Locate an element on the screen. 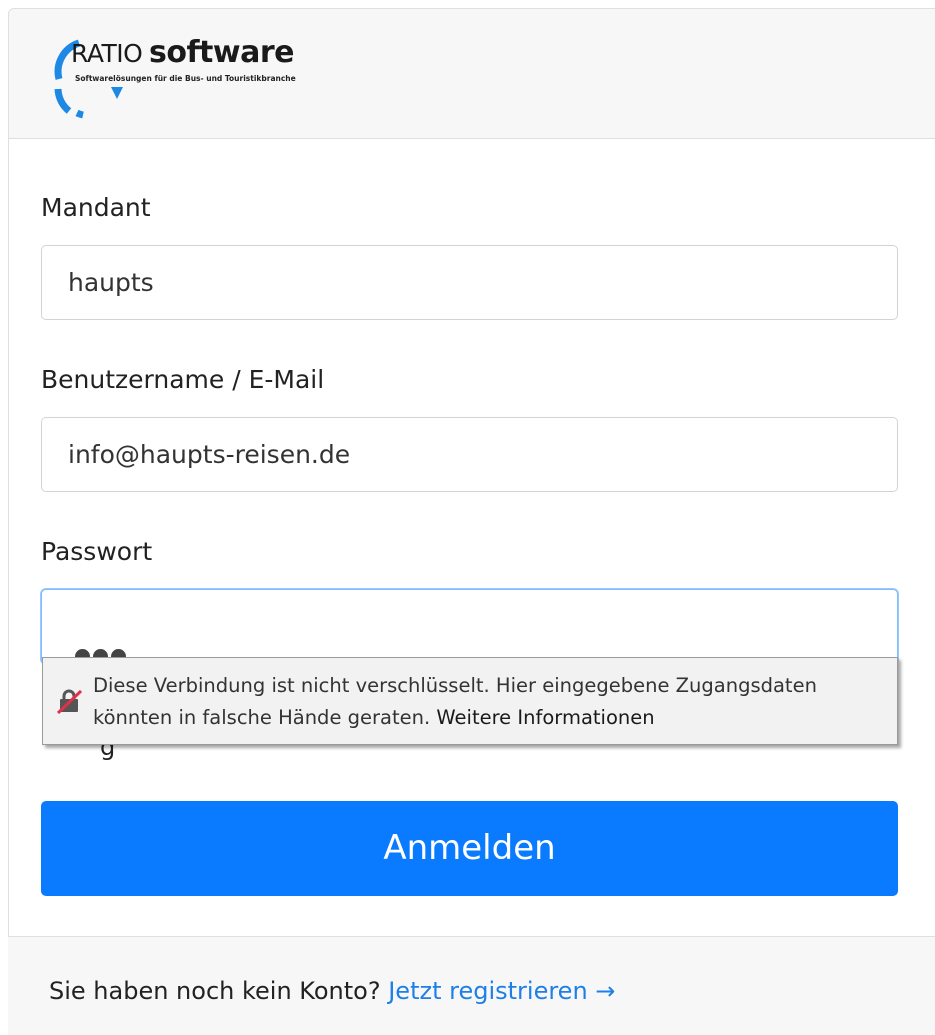 Image resolution: width=935 pixels, height=1035 pixels. warning-line-2: könnten in falsche Hände geraten. is located at coordinates (262, 717).